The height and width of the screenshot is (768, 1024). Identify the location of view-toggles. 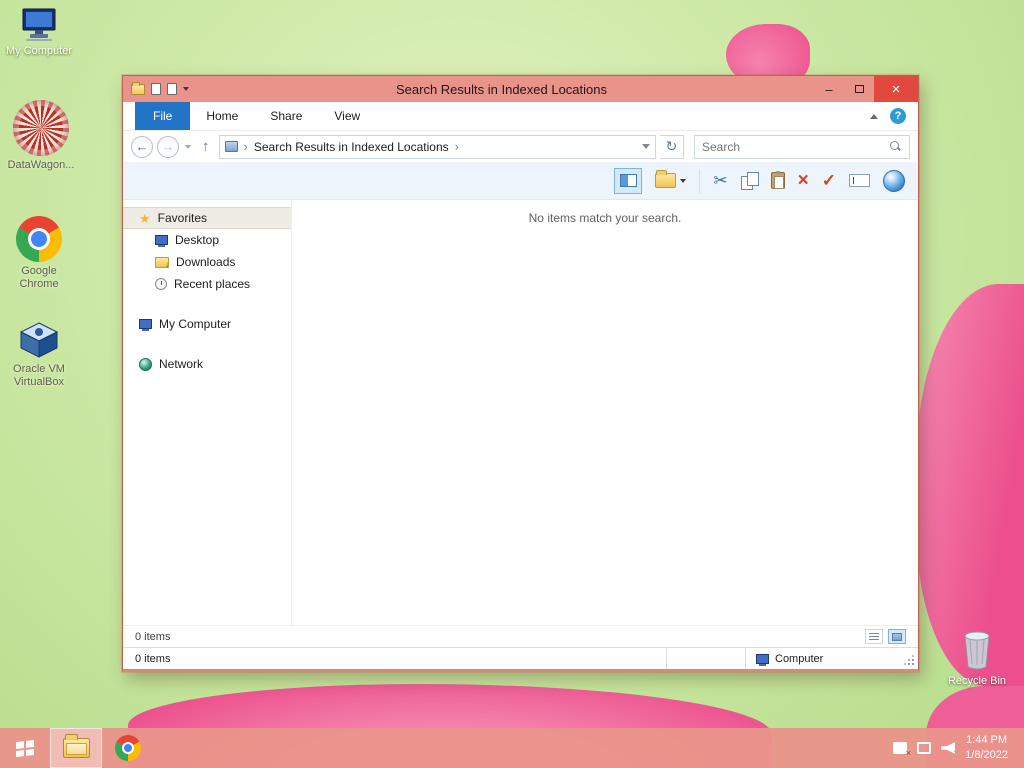
(885, 636).